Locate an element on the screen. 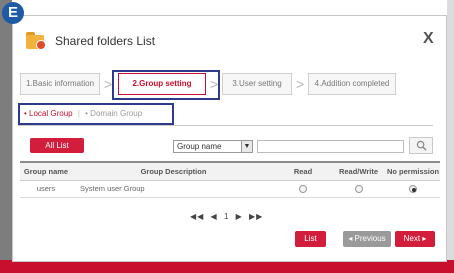 This screenshot has height=273, width=454. pagination: ◀◀ ◀ 1 ▶ ▶▶ is located at coordinates (228, 216).